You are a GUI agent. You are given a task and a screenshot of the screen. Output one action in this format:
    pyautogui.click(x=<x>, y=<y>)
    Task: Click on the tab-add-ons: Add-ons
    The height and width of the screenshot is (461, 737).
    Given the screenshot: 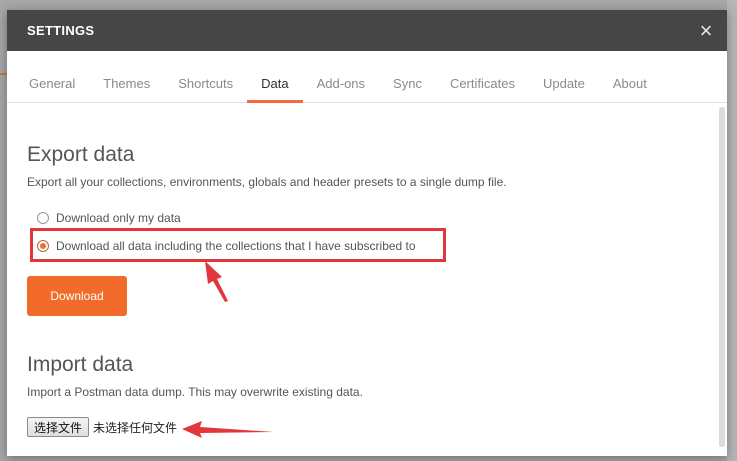 What is the action you would take?
    pyautogui.click(x=341, y=89)
    